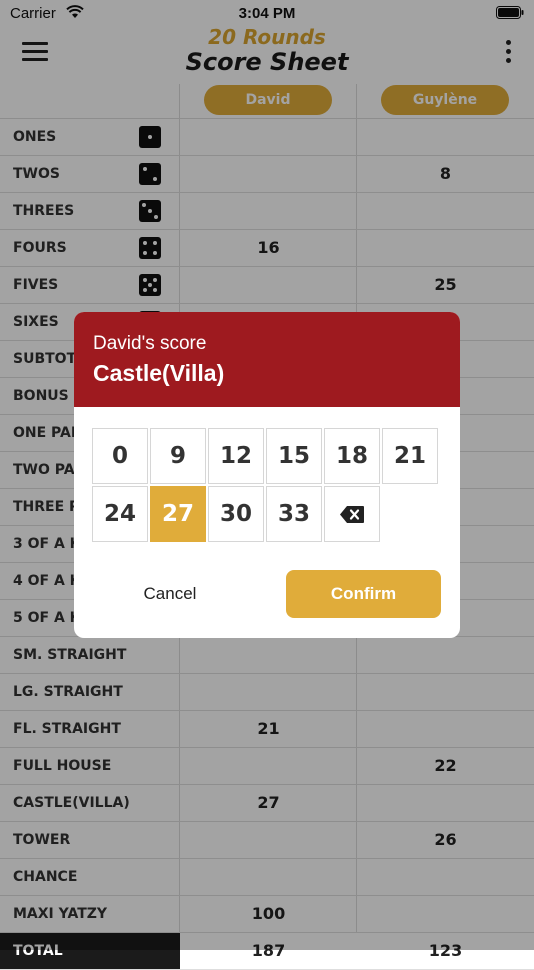 The height and width of the screenshot is (970, 534). What do you see at coordinates (294, 514) in the screenshot?
I see `keypad-key: 33` at bounding box center [294, 514].